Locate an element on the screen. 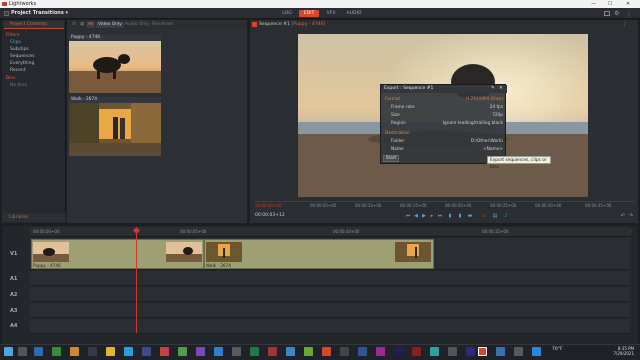 This screenshot has width=640, height=360. track-label: A1 is located at coordinates (13, 279).